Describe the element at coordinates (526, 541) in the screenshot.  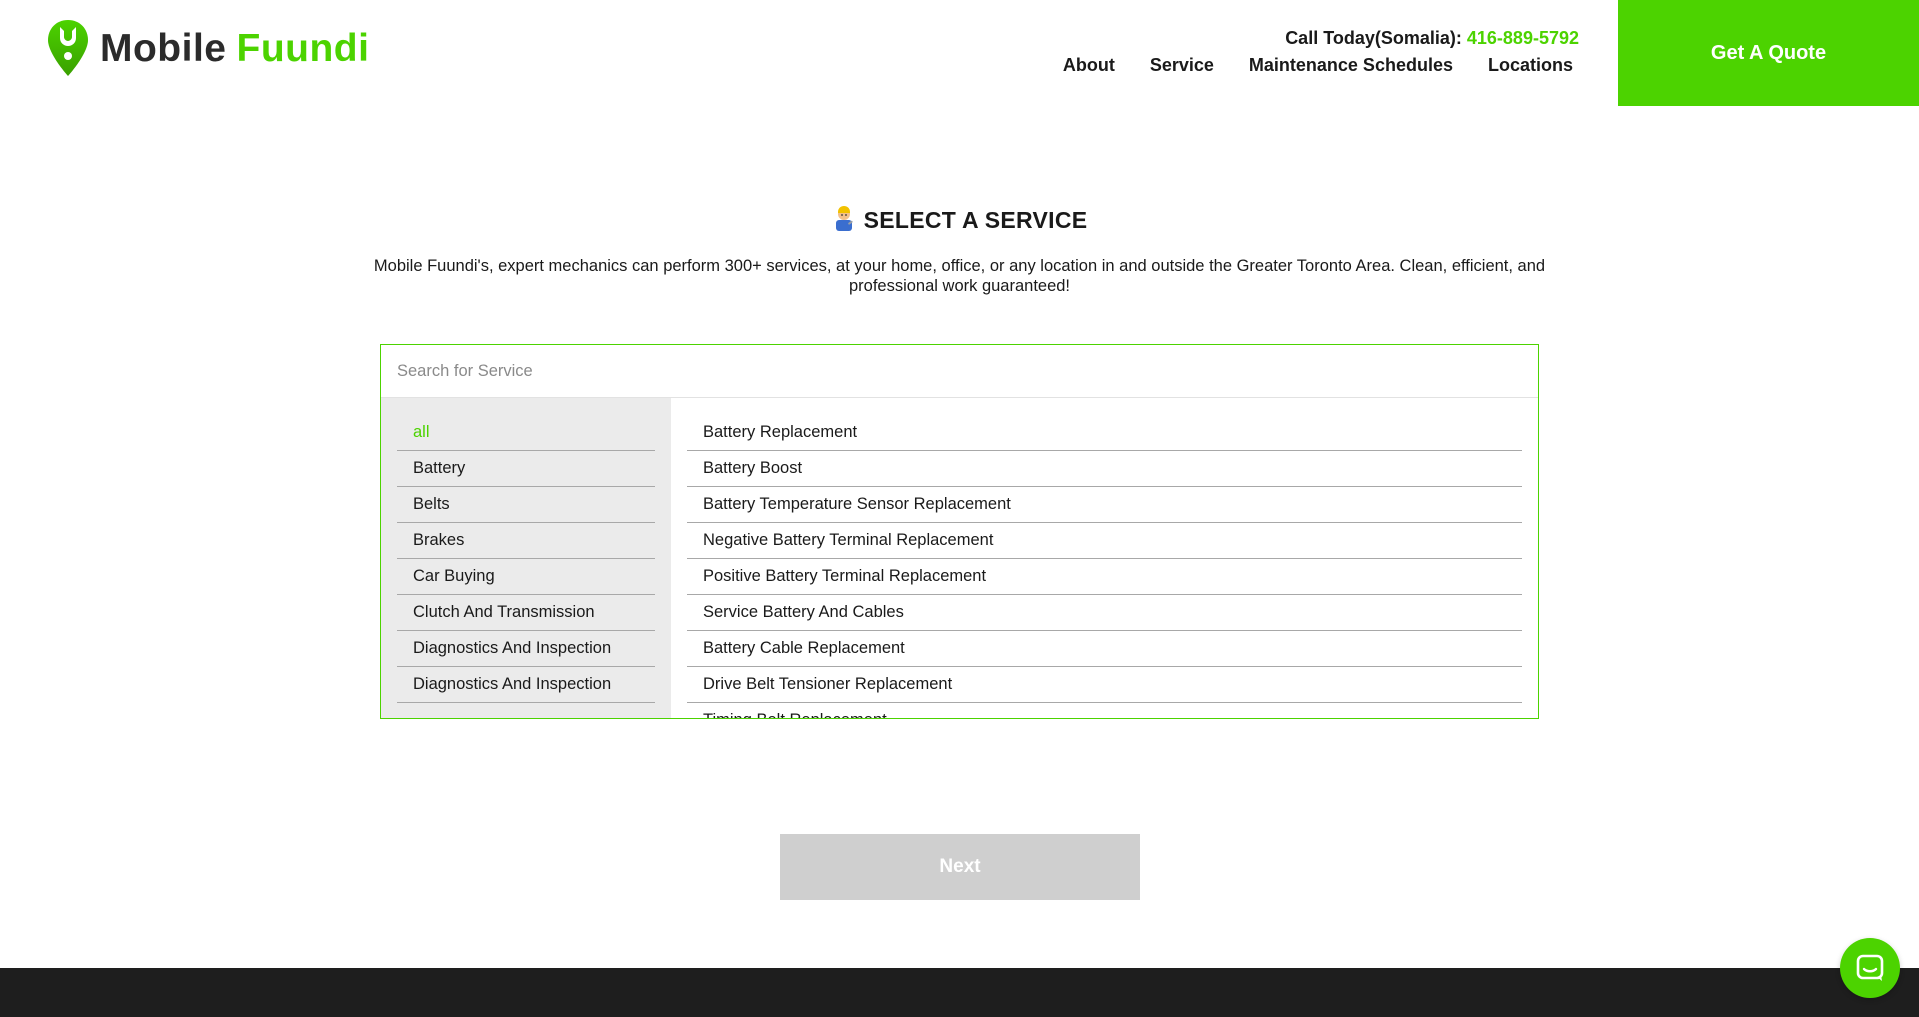
I see `category-item-brakes: Brakes` at that location.